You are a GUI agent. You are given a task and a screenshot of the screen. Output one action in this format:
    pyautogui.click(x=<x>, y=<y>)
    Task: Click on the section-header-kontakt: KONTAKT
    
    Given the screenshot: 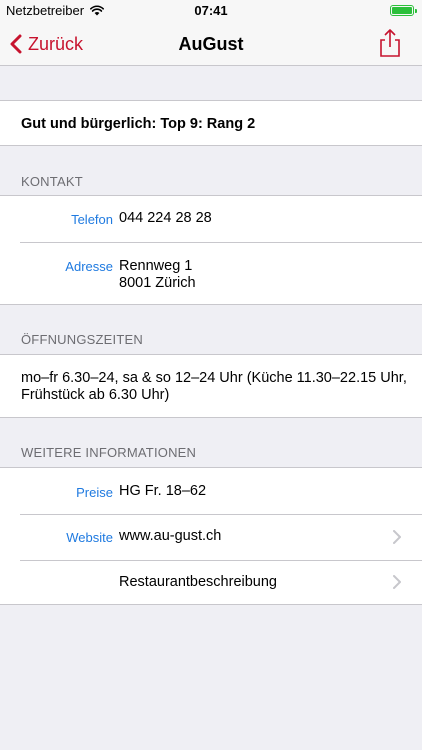 What is the action you would take?
    pyautogui.click(x=52, y=181)
    